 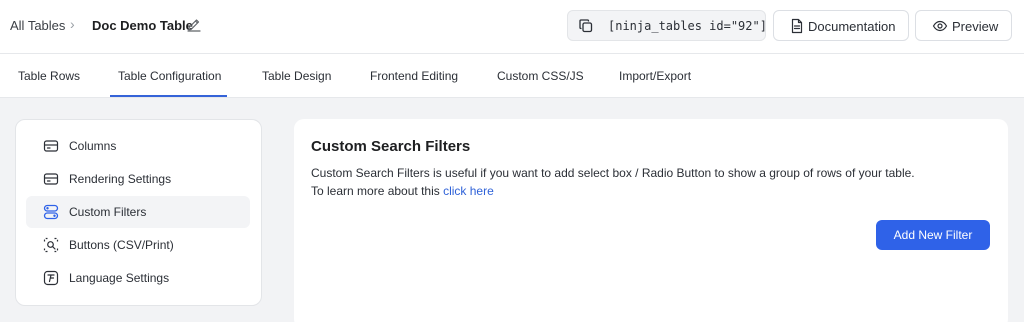 What do you see at coordinates (51, 146) in the screenshot?
I see `columns-icon` at bounding box center [51, 146].